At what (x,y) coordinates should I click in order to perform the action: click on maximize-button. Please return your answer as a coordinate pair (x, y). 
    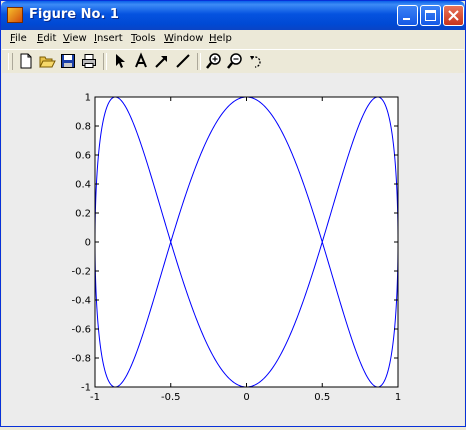
    Looking at the image, I should click on (430, 15).